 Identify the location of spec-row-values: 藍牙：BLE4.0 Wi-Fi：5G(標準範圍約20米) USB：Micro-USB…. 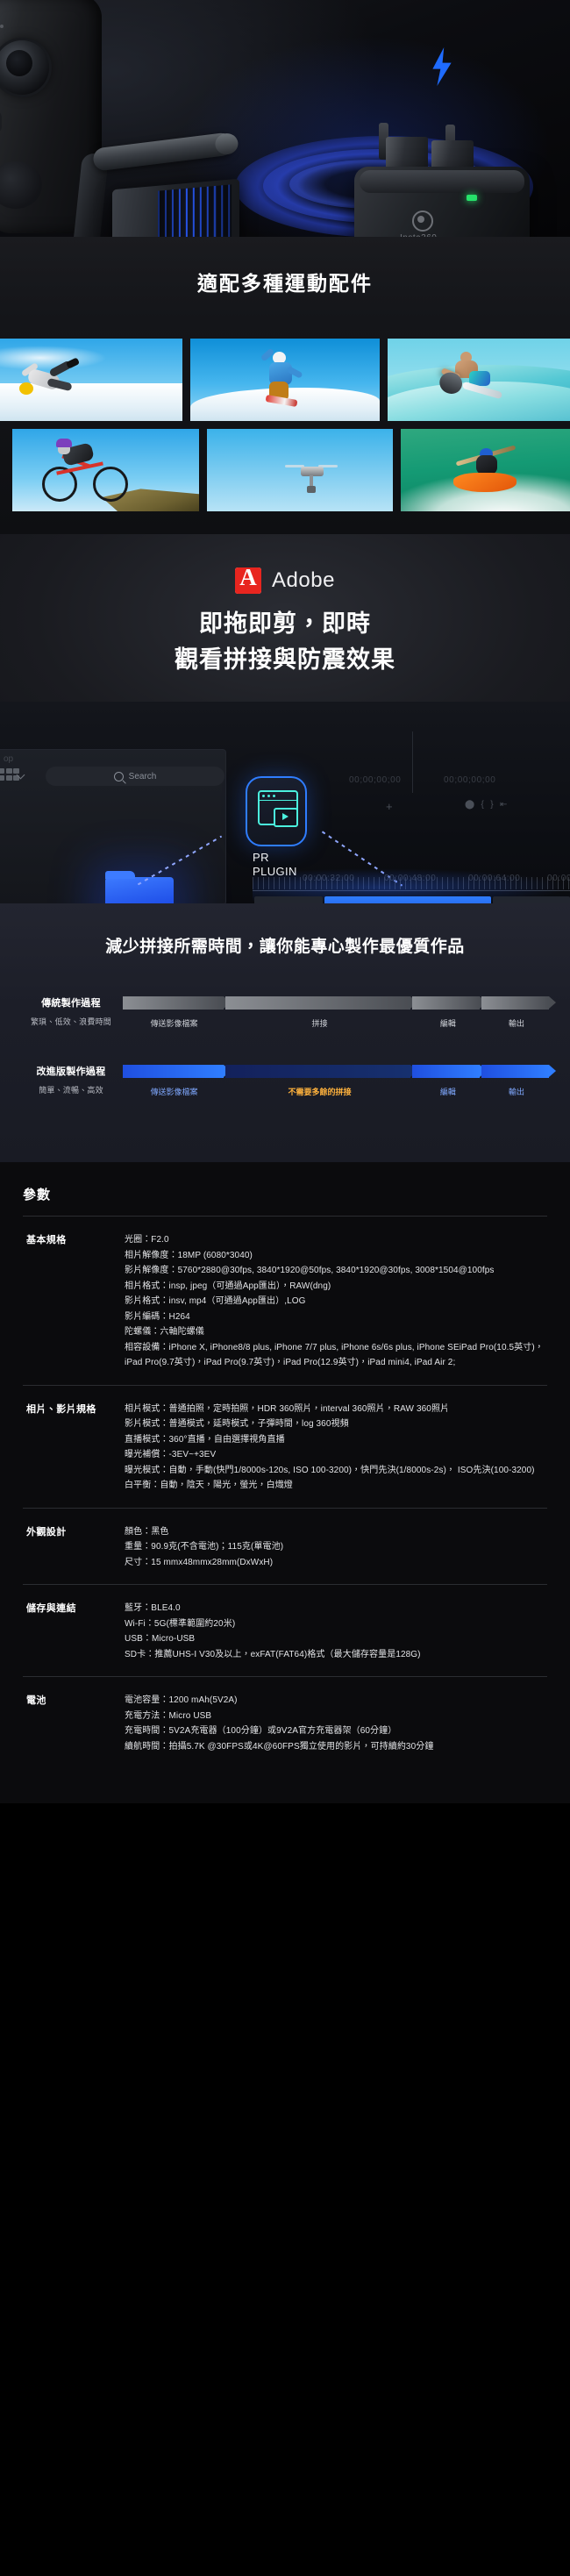
(336, 1632).